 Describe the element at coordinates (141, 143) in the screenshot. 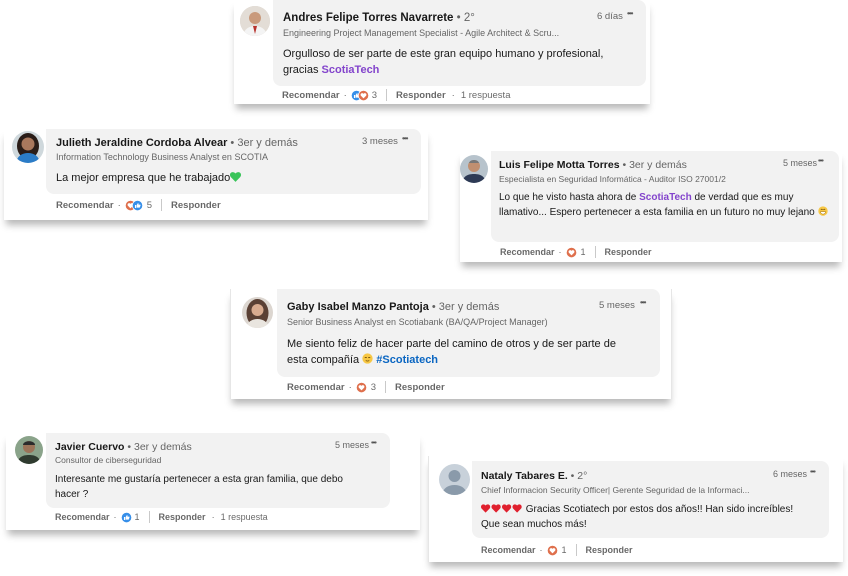

I see `author-name: Julieth Jeraldine Cordoba Alvear` at that location.